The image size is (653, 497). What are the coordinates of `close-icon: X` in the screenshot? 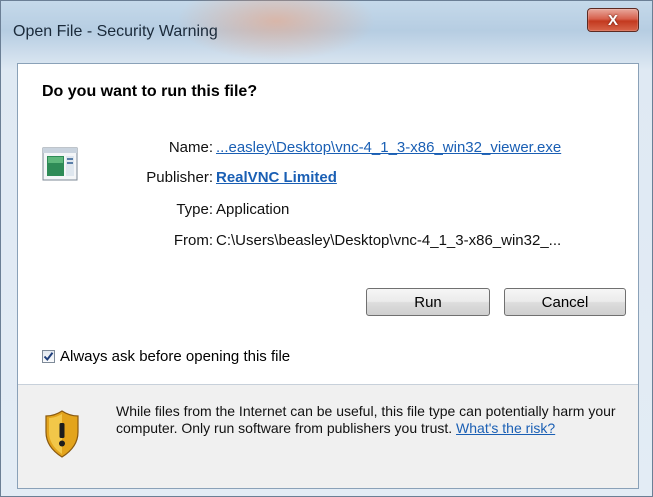 It's located at (612, 20).